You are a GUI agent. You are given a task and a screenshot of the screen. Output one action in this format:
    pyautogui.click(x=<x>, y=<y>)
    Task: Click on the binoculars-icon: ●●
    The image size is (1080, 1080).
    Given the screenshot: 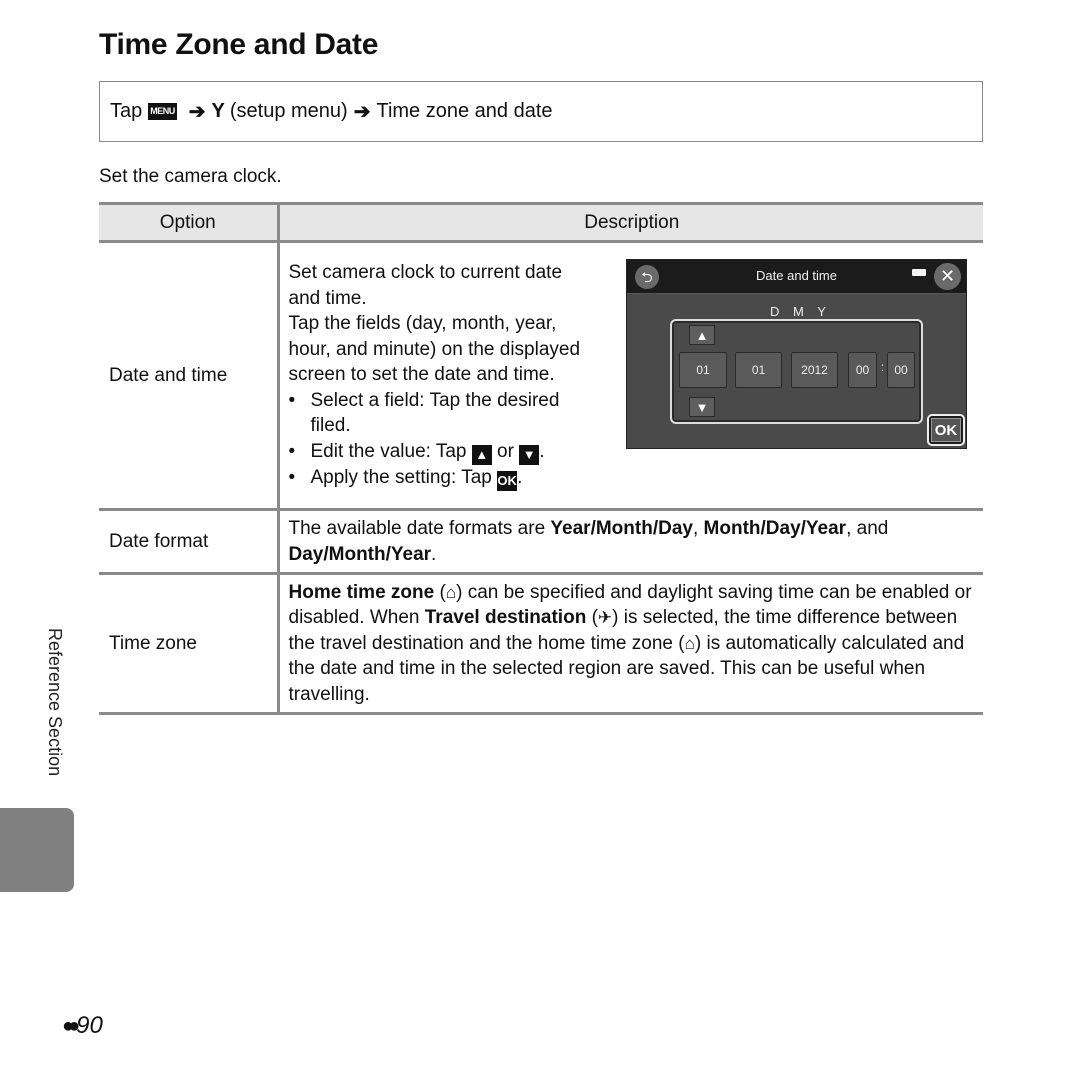 What is the action you would take?
    pyautogui.click(x=71, y=1025)
    